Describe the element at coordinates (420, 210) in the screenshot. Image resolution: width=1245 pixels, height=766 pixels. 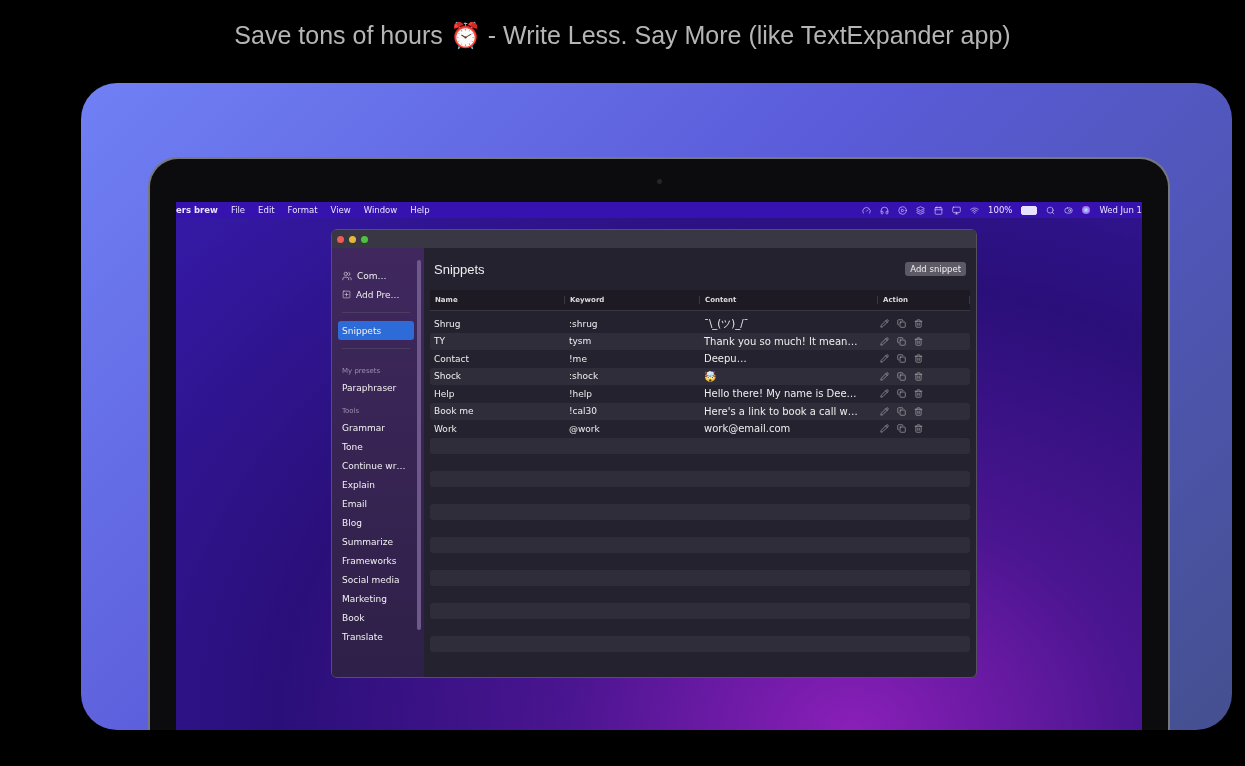
I see `menu-item: Help` at that location.